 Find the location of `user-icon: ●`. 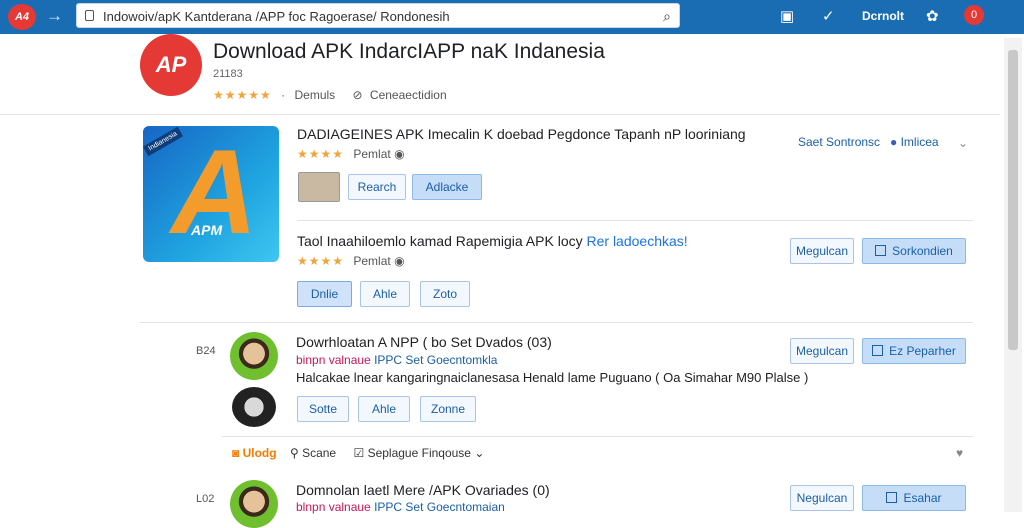

user-icon: ● is located at coordinates (894, 142).